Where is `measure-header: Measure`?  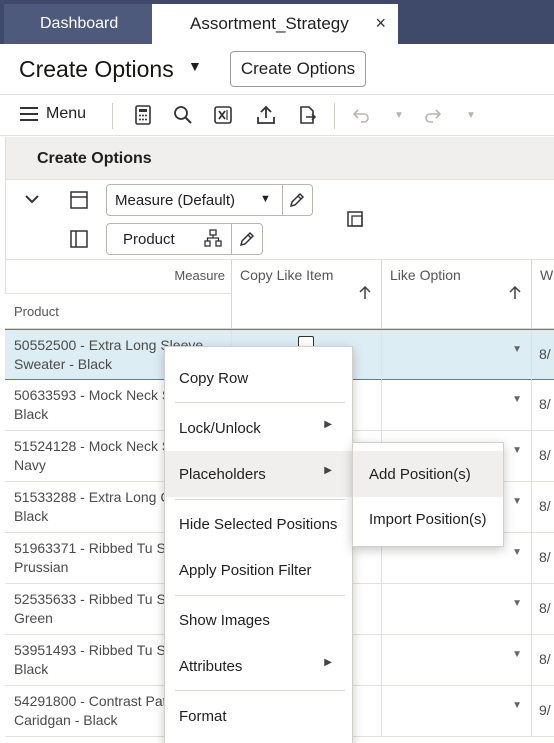
measure-header: Measure is located at coordinates (118, 277).